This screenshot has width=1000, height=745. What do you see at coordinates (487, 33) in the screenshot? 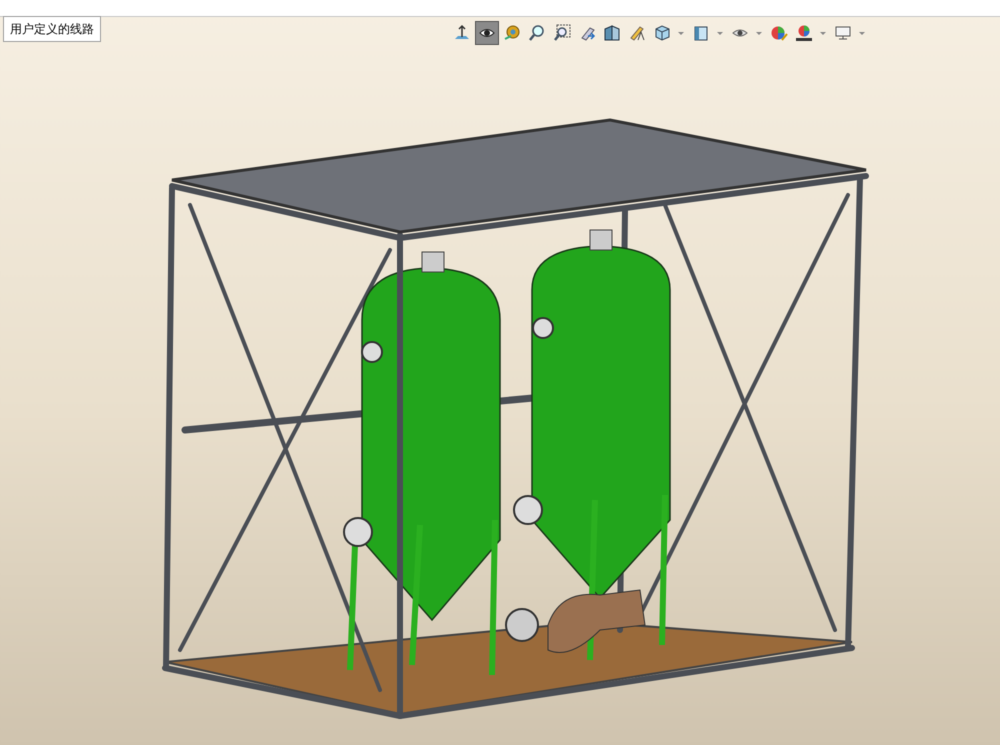
I see `toolbar-button` at bounding box center [487, 33].